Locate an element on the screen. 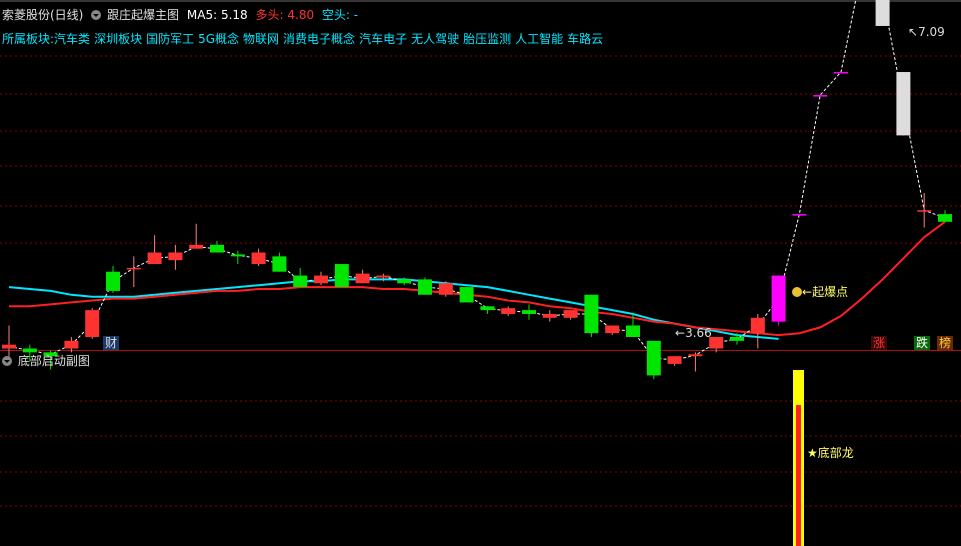 This screenshot has width=961, height=546. breakout-signal-label: ←起爆点 is located at coordinates (820, 292).